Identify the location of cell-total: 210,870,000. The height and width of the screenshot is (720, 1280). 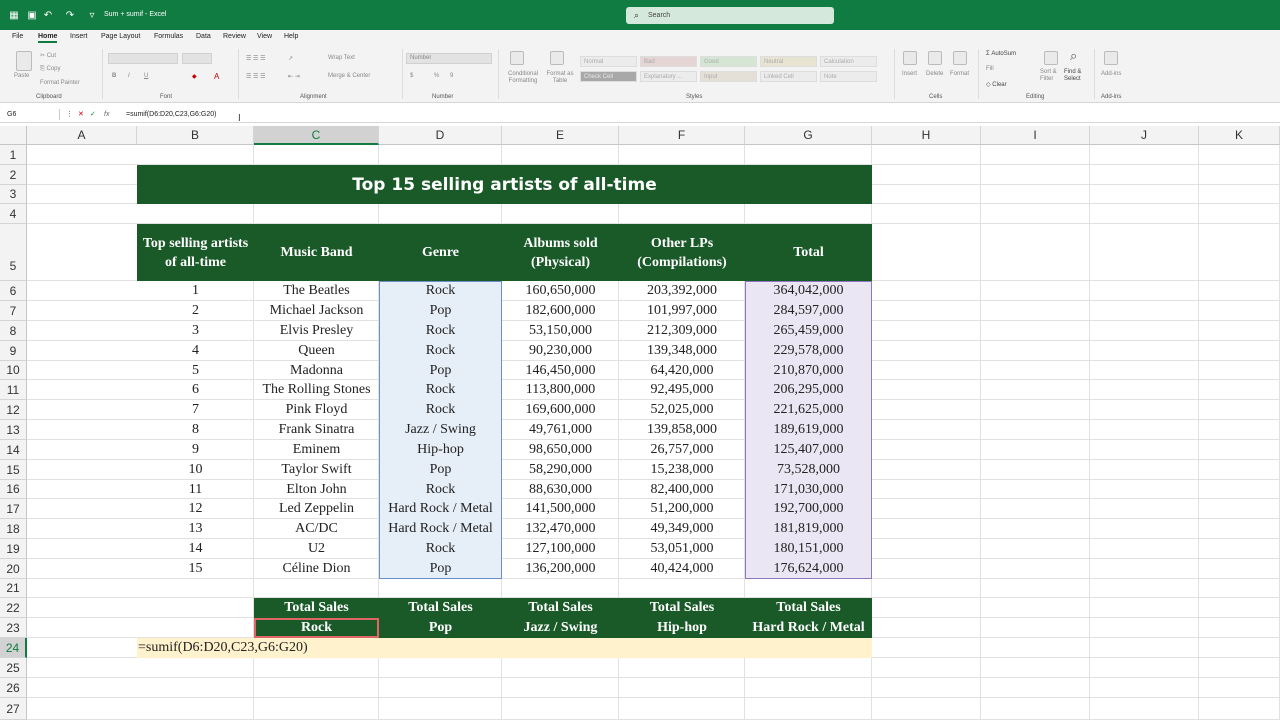
(808, 370).